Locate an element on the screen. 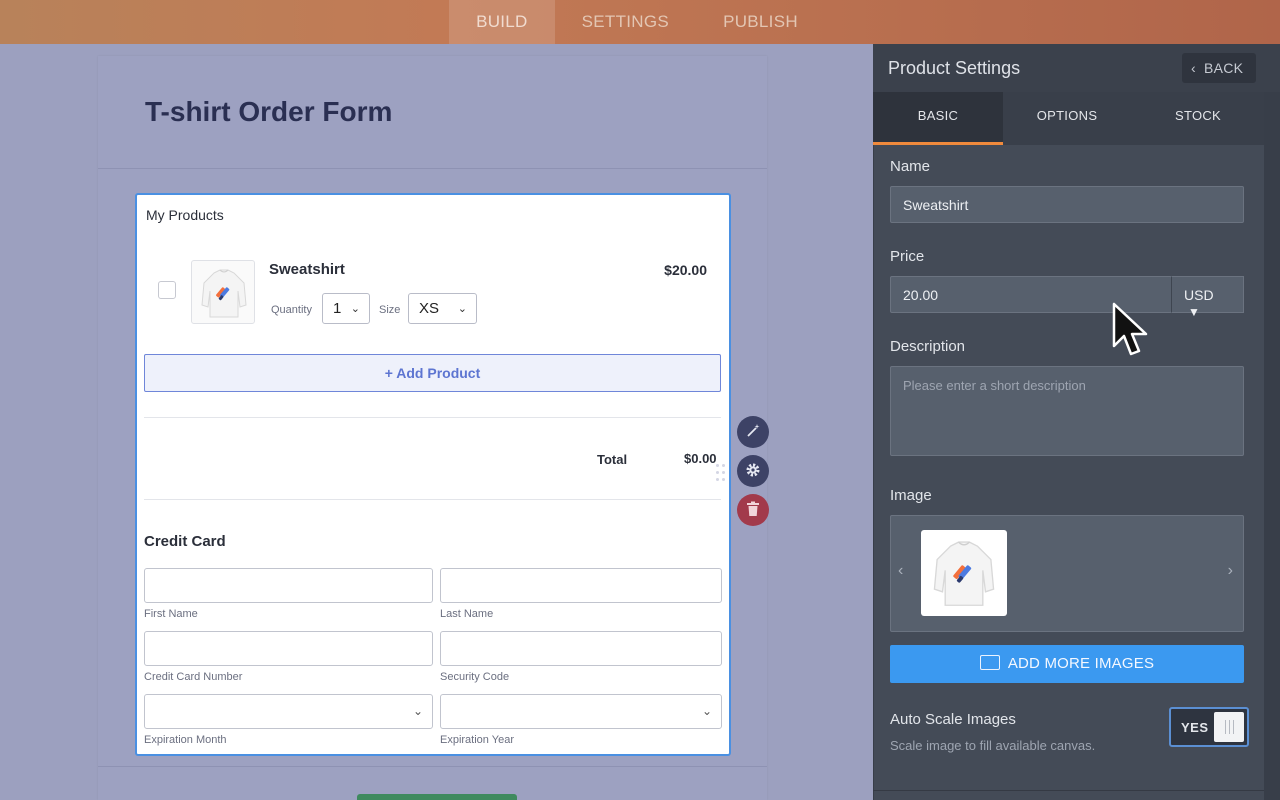 The width and height of the screenshot is (1280, 800). product-thumbnail is located at coordinates (223, 292).